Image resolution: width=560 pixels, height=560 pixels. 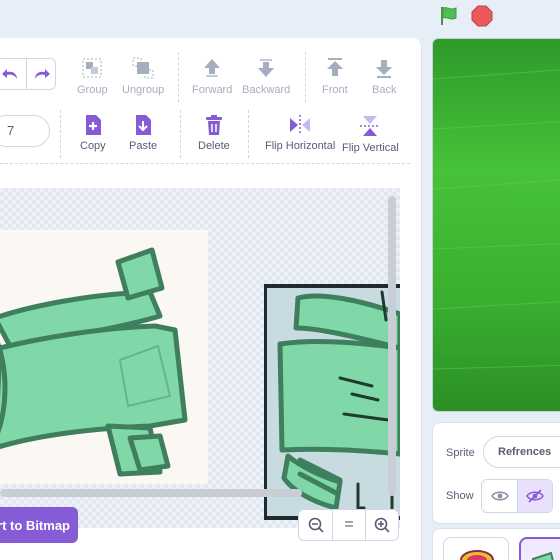 What do you see at coordinates (300, 125) in the screenshot?
I see `flip-horizontal-icon` at bounding box center [300, 125].